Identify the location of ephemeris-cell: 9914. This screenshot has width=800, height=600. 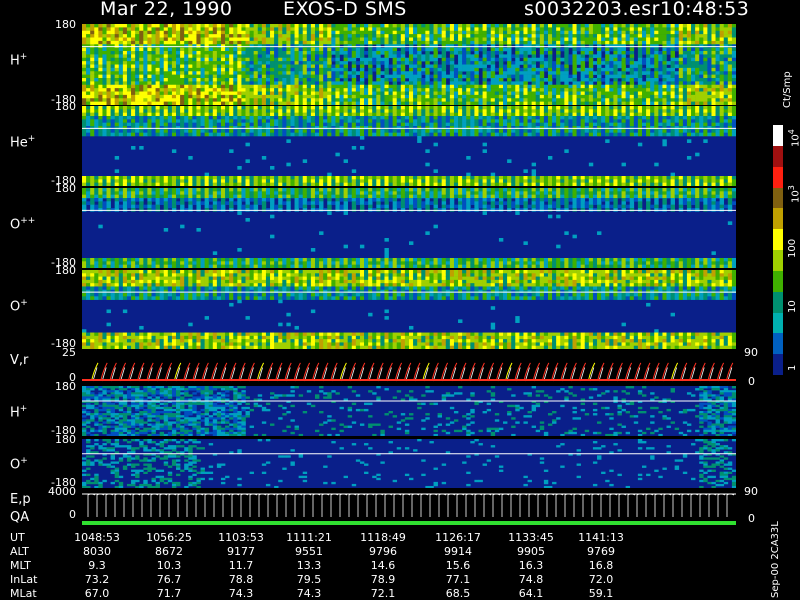
(458, 551).